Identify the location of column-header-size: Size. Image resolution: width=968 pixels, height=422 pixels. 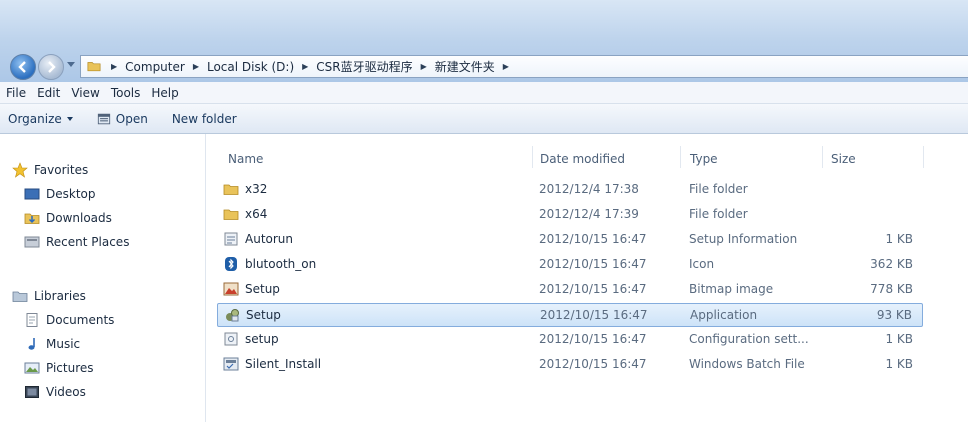
(843, 159).